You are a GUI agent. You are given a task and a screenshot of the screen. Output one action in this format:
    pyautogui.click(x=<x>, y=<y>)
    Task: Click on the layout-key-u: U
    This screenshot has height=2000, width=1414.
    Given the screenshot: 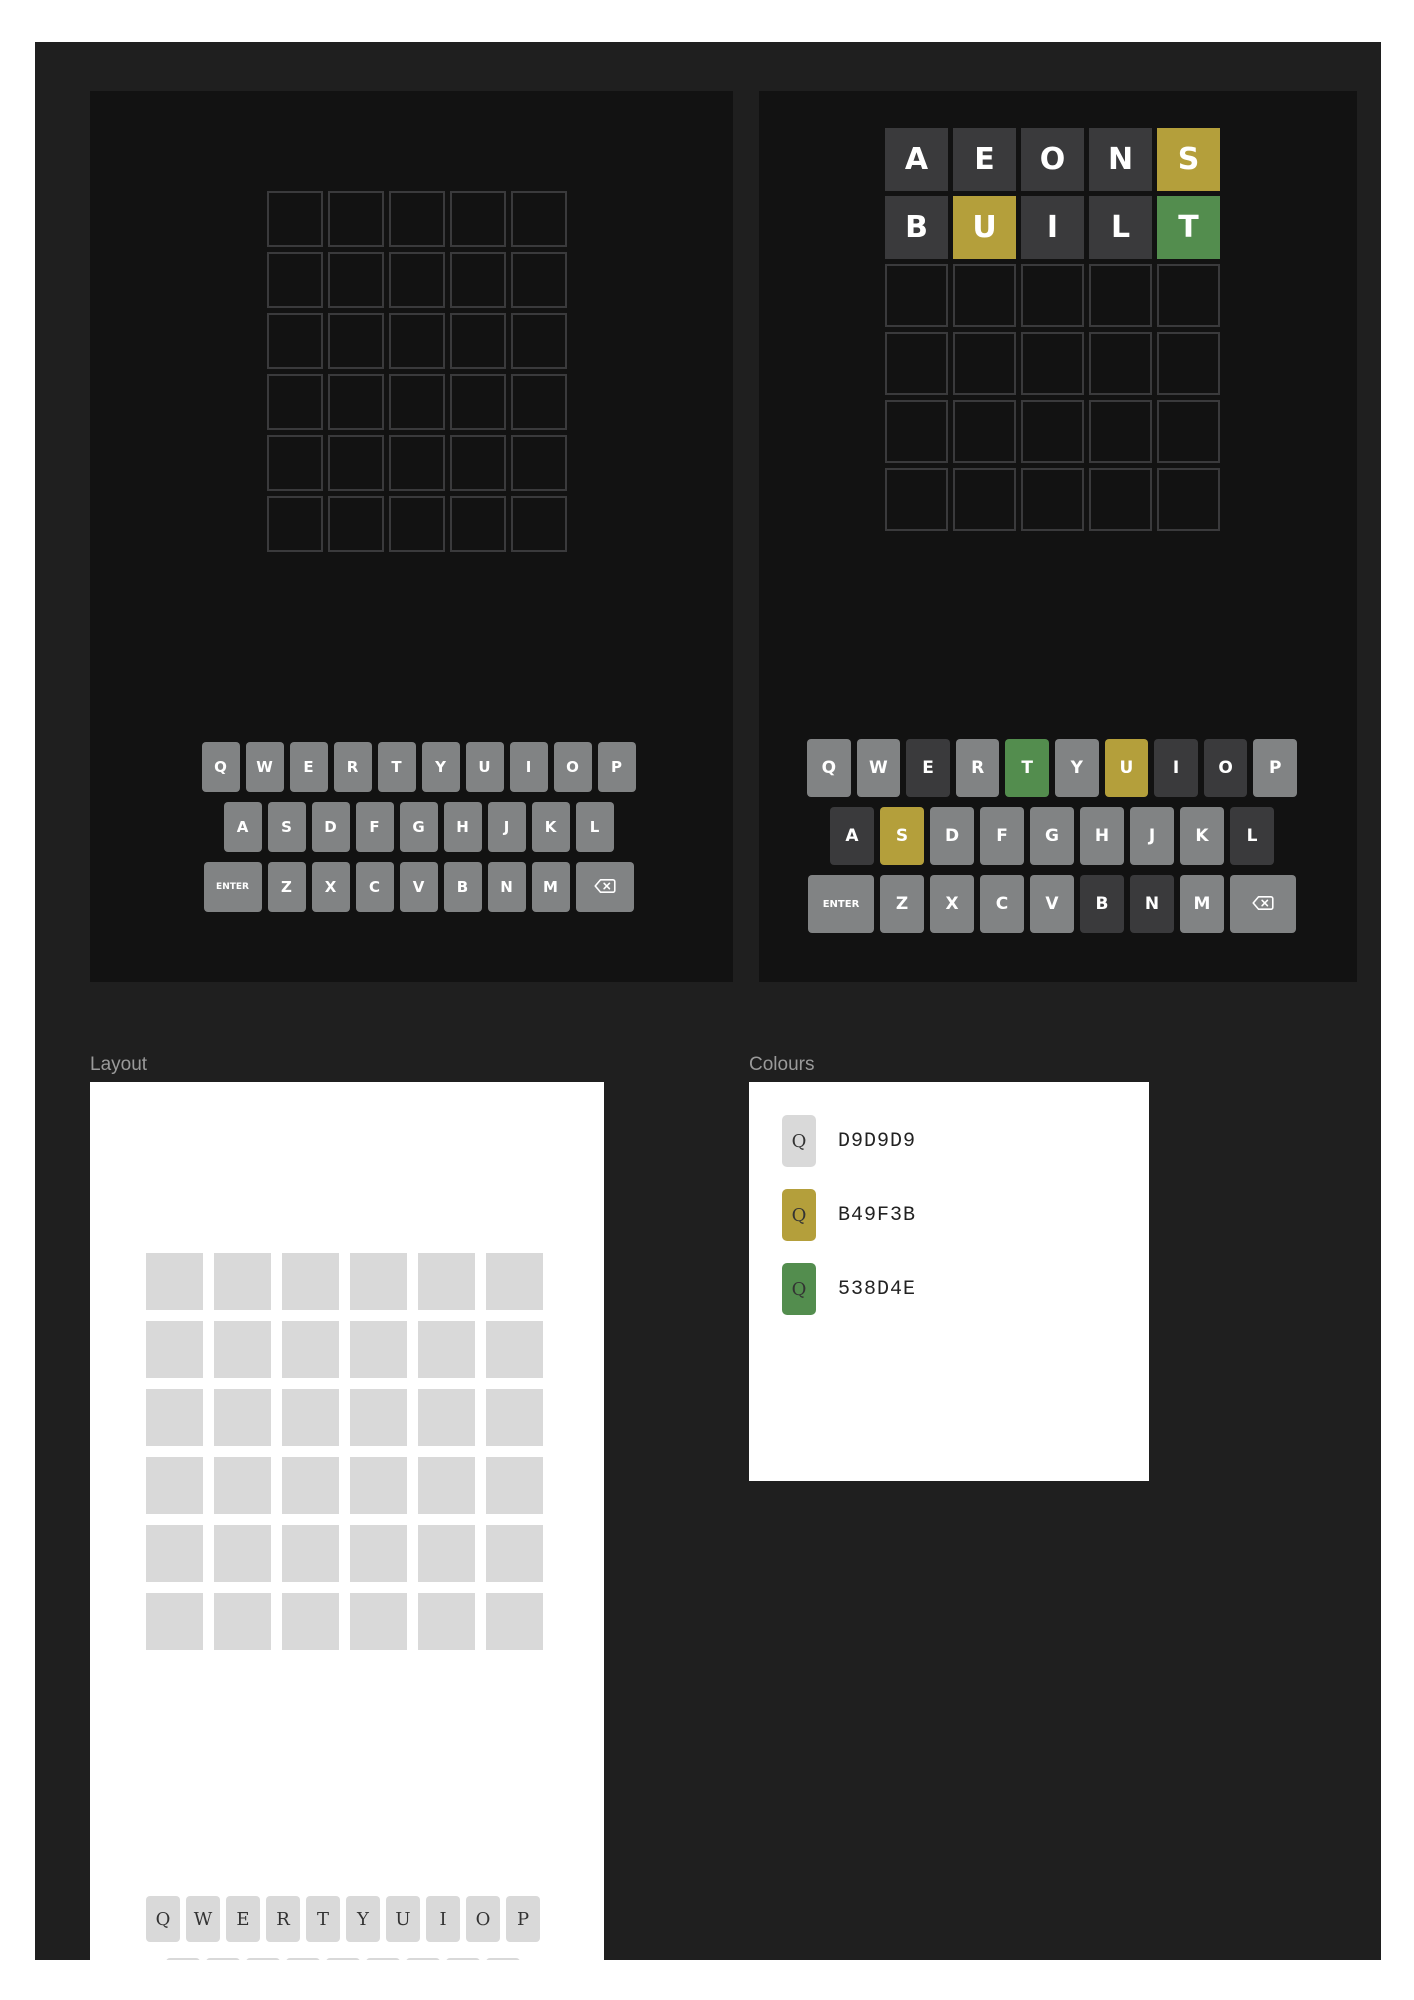 What is the action you would take?
    pyautogui.click(x=403, y=1919)
    